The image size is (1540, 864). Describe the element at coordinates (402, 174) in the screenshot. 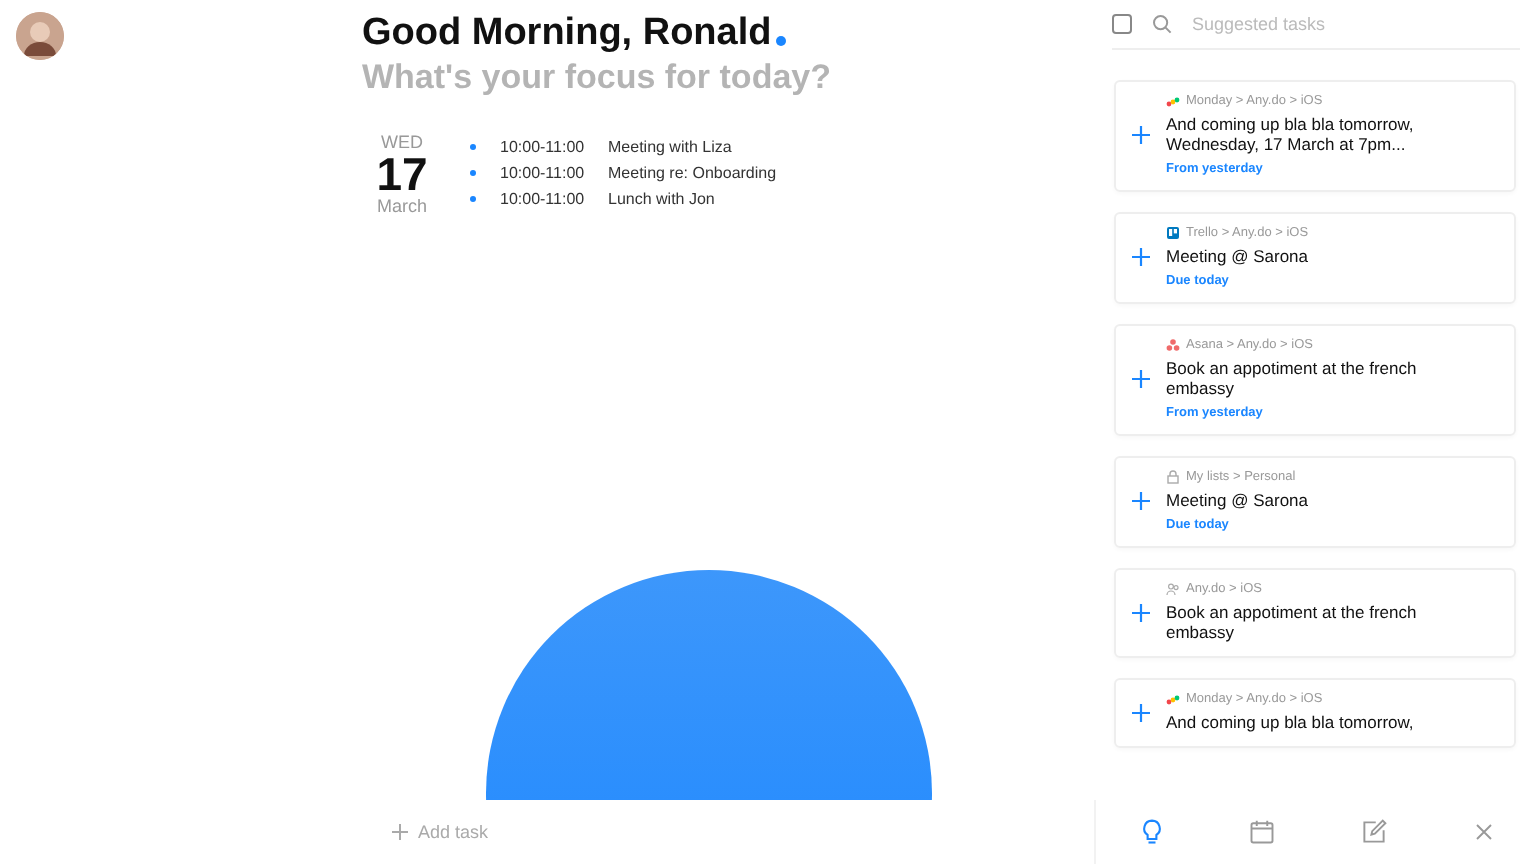

I see `day-number: 17` at that location.